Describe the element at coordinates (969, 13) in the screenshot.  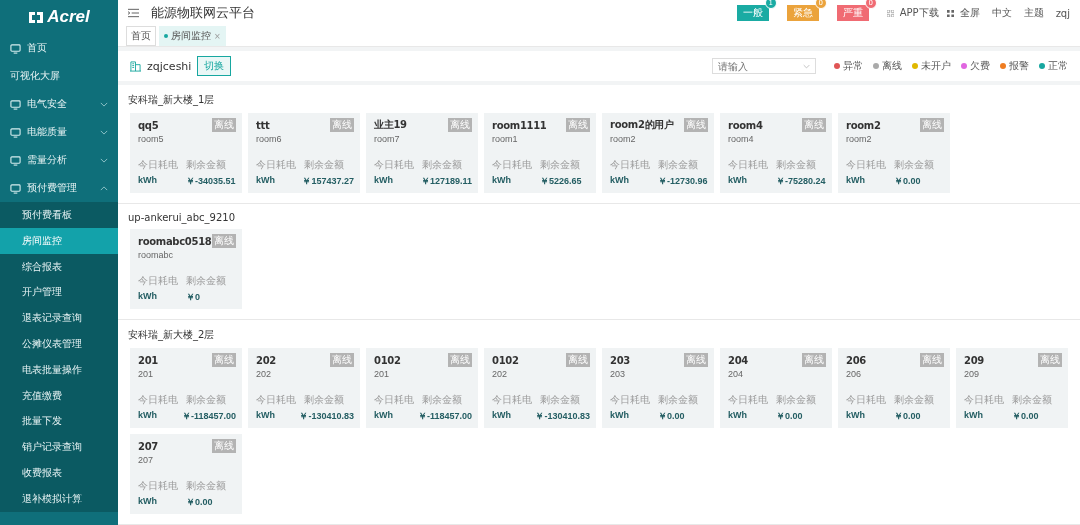
I see `header-link: 全屏` at that location.